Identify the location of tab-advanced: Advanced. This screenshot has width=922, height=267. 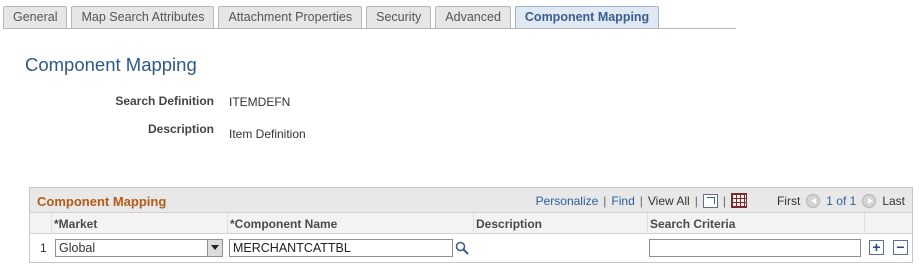
(473, 17).